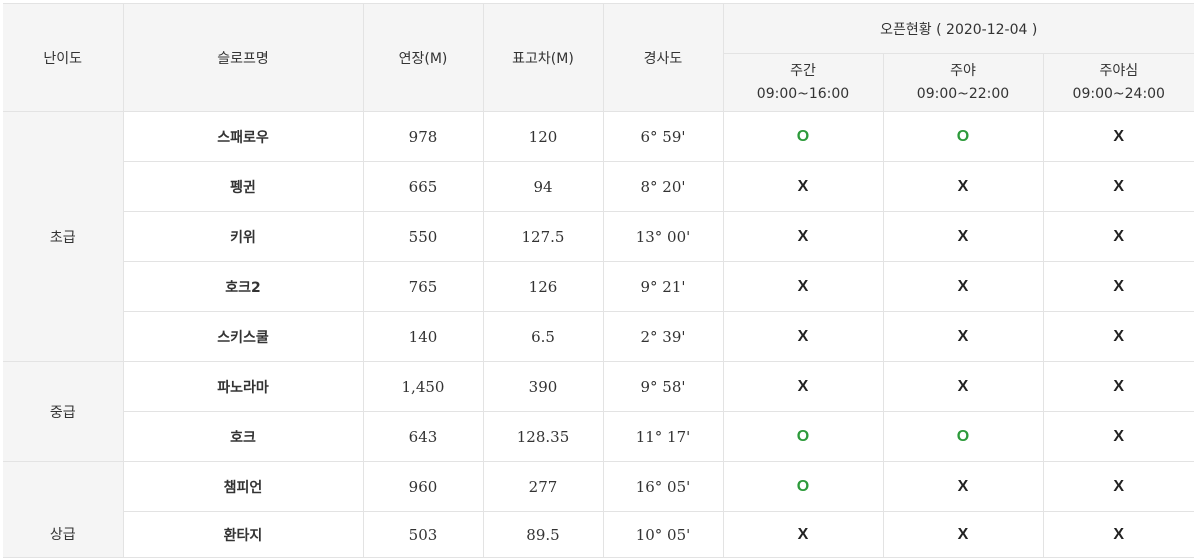 The height and width of the screenshot is (558, 1194). Describe the element at coordinates (63, 237) in the screenshot. I see `level-beginner: 초급` at that location.